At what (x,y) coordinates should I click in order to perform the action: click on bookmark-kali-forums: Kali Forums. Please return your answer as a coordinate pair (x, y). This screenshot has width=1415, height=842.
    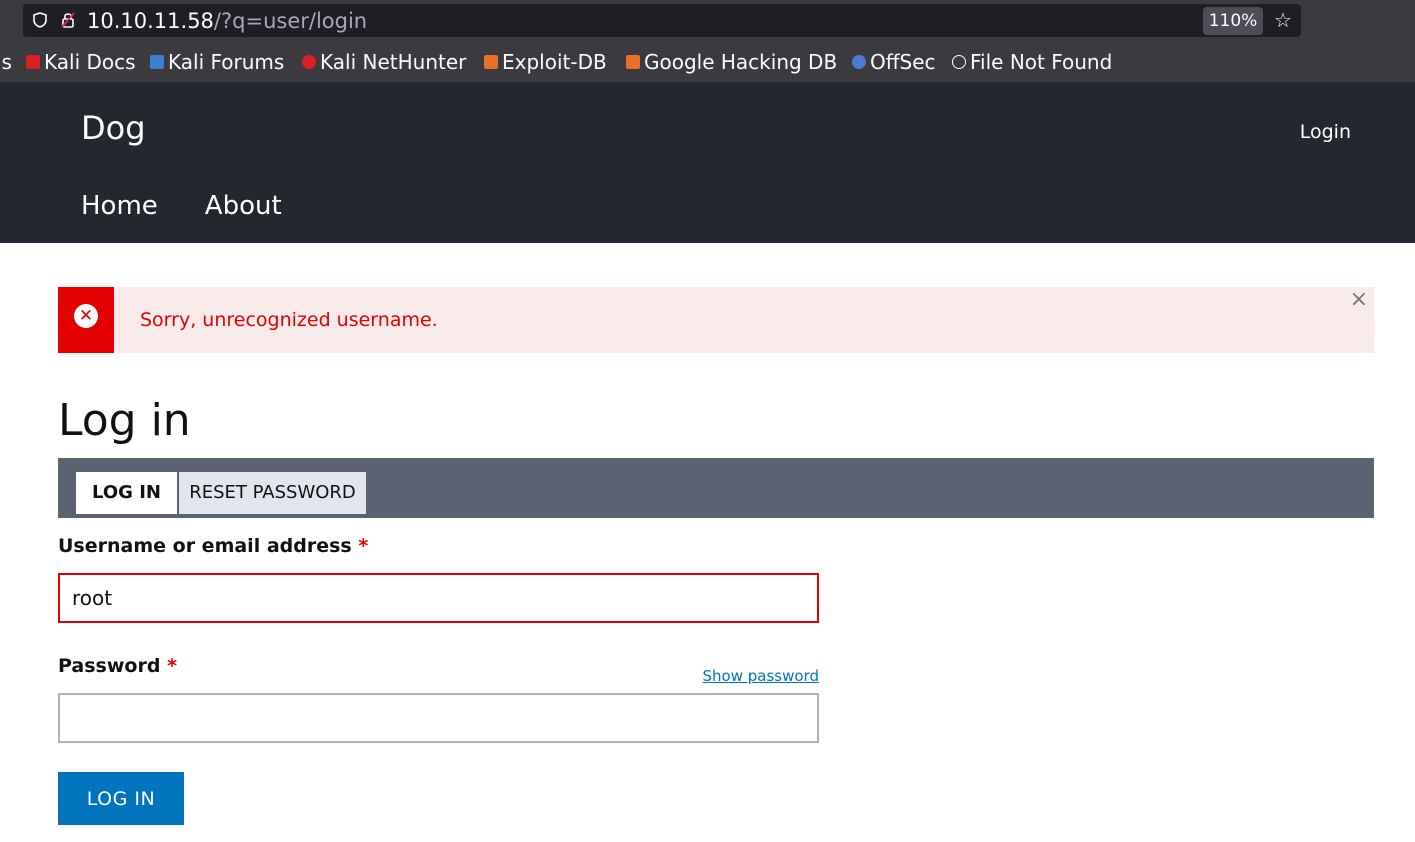
    Looking at the image, I should click on (217, 62).